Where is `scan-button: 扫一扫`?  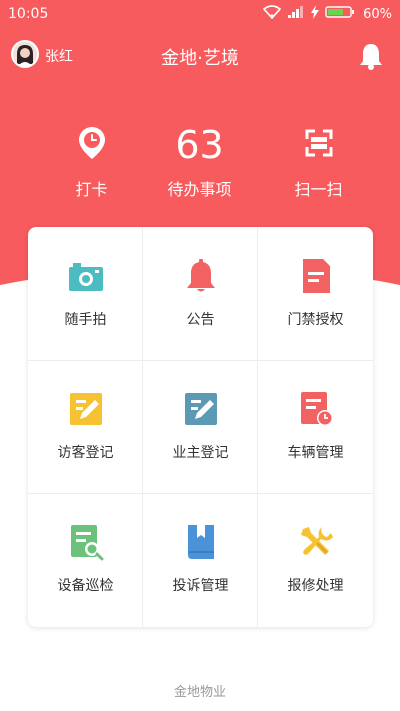
scan-button: 扫一扫 is located at coordinates (318, 160).